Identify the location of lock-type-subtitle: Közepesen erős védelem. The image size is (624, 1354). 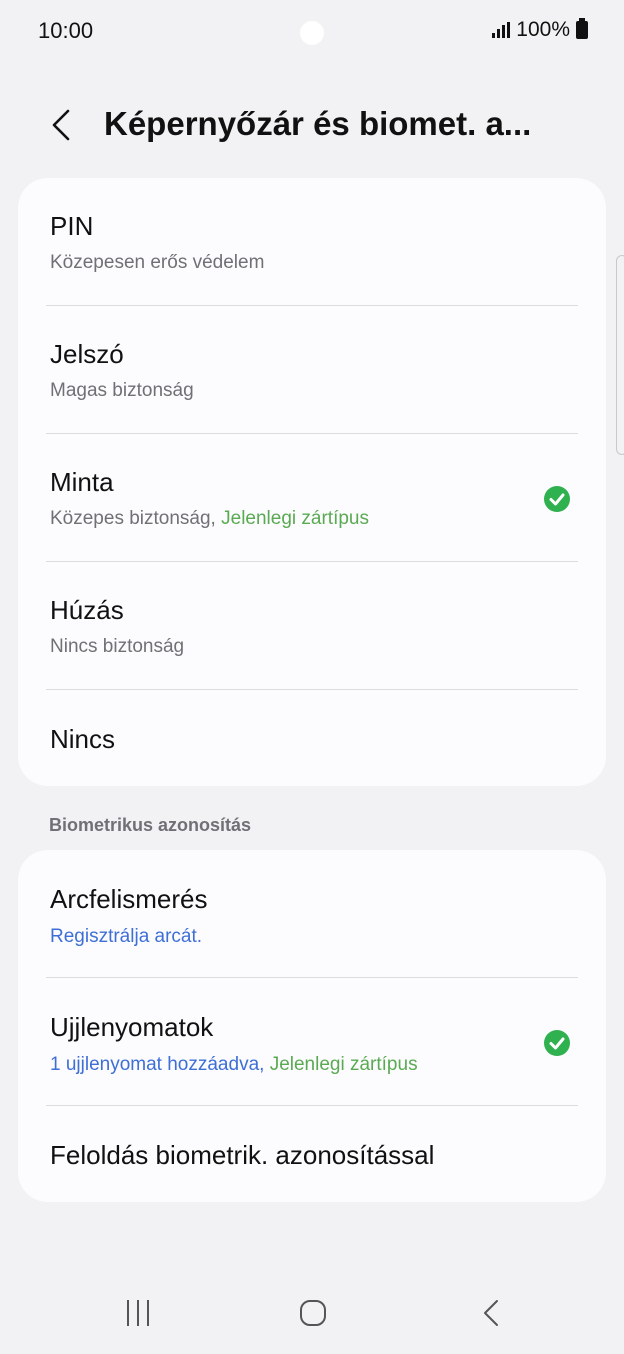
(157, 262).